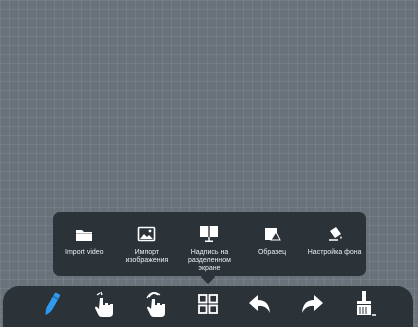 This screenshot has height=327, width=418. Describe the element at coordinates (334, 252) in the screenshot. I see `background-settings-label: Настройка фона` at that location.